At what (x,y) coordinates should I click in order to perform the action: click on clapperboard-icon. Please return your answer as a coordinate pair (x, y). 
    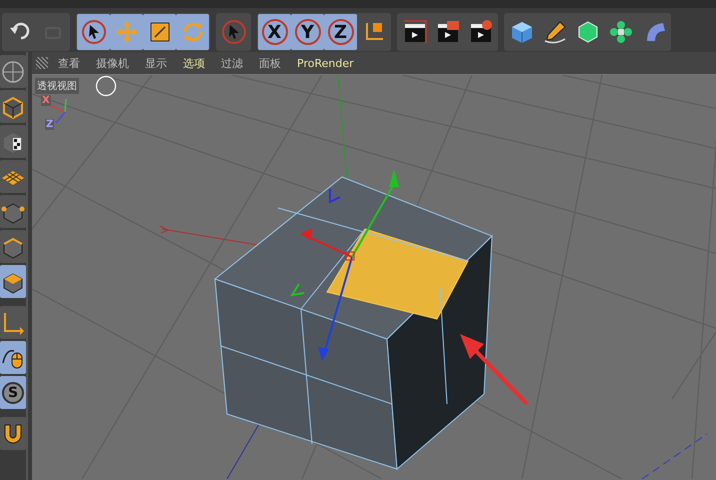
    Looking at the image, I should click on (415, 32).